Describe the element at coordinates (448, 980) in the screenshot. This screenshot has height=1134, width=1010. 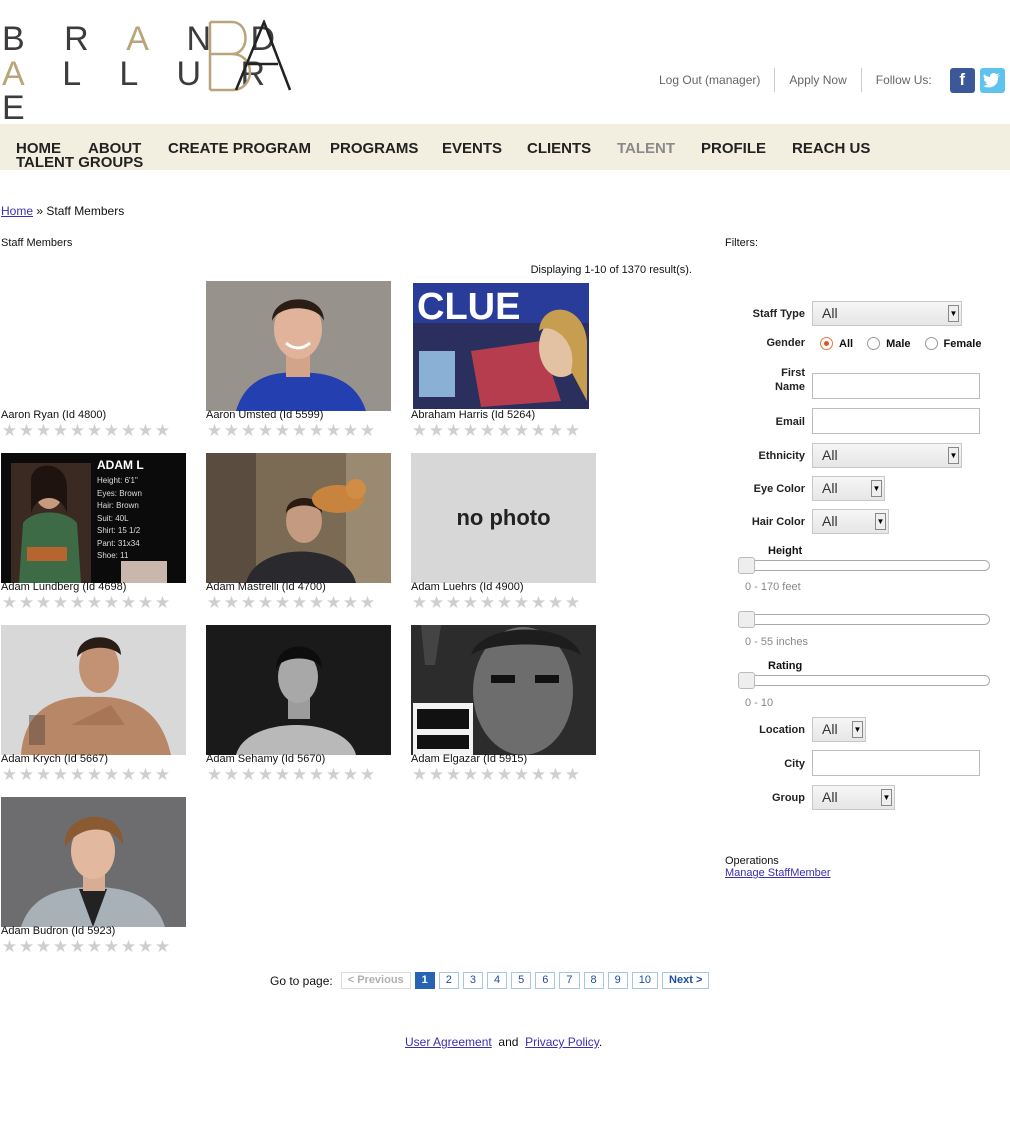
I see `pagination-page-2: 2` at that location.